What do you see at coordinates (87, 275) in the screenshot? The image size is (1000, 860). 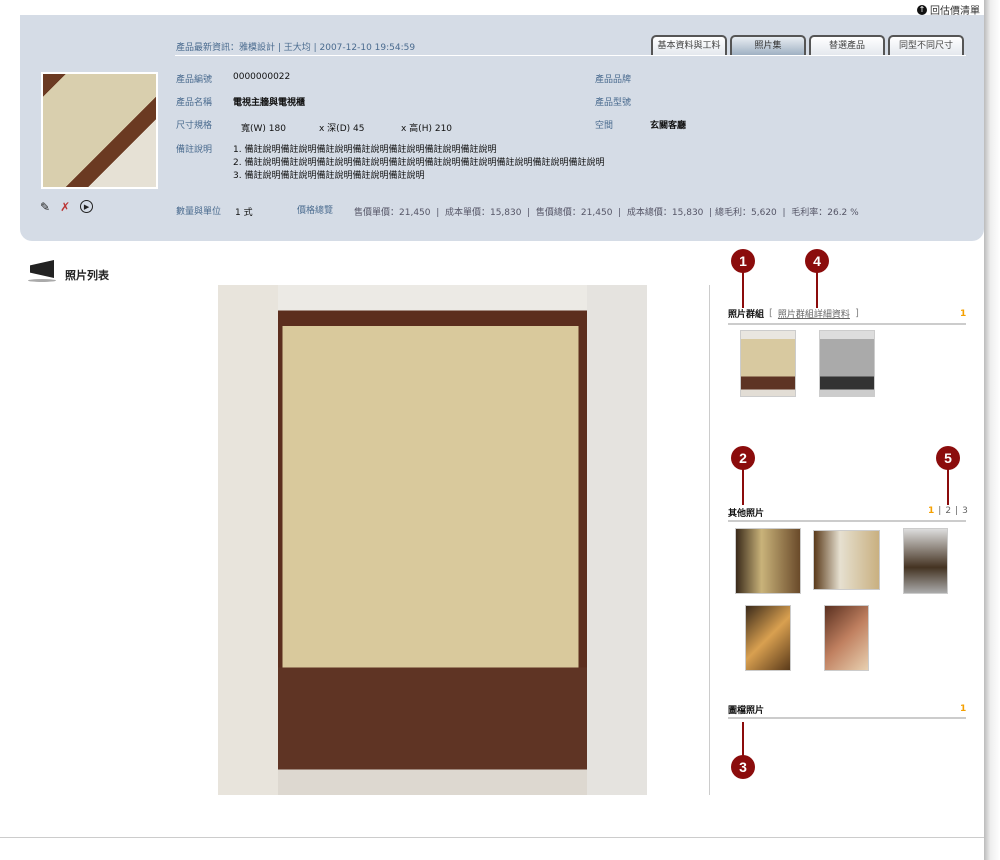 I see `photo-list-title: 照片列表` at bounding box center [87, 275].